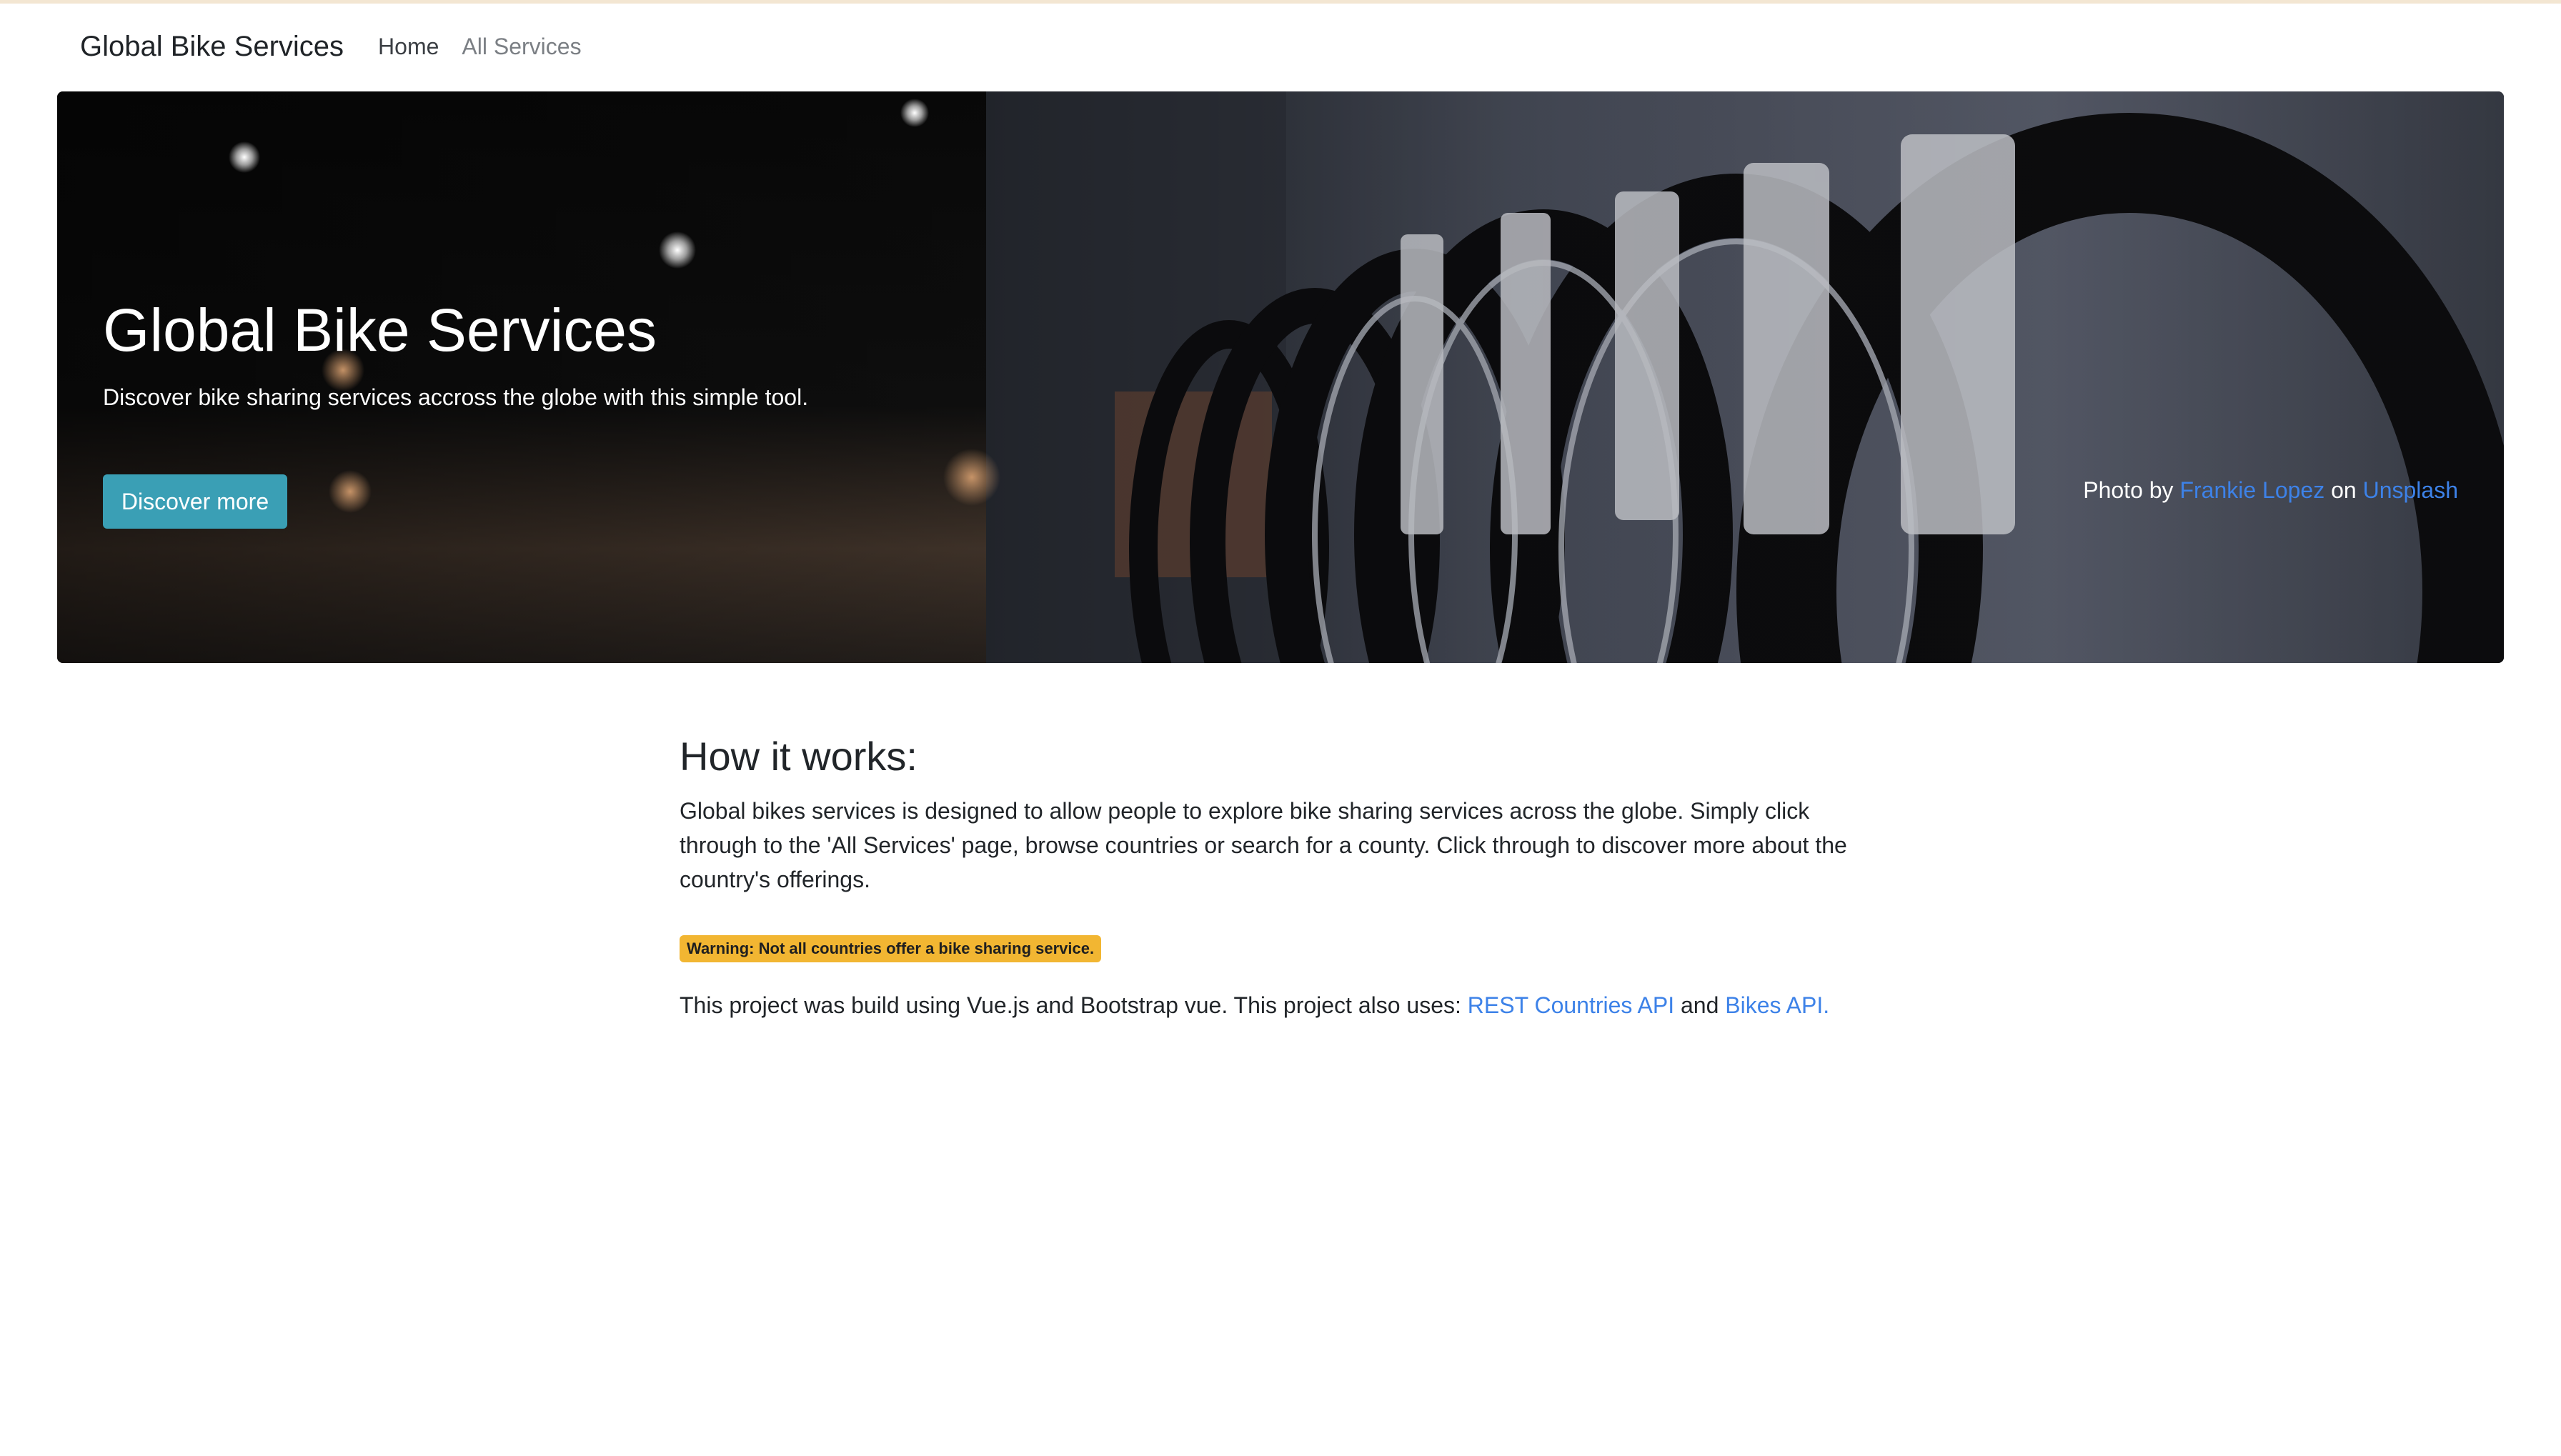  I want to click on rest-countries-api-link: REST Countries API, so click(1571, 1005).